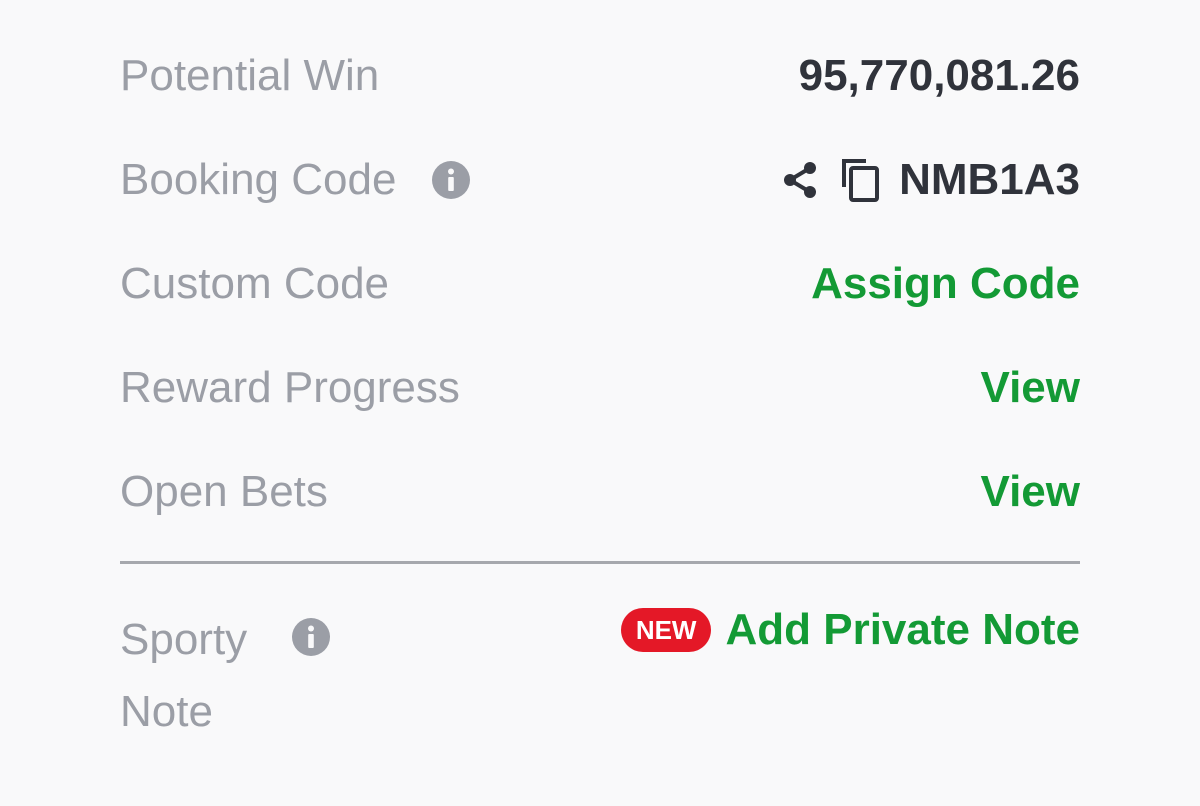  I want to click on open-bets-label: Open Bets, so click(224, 491).